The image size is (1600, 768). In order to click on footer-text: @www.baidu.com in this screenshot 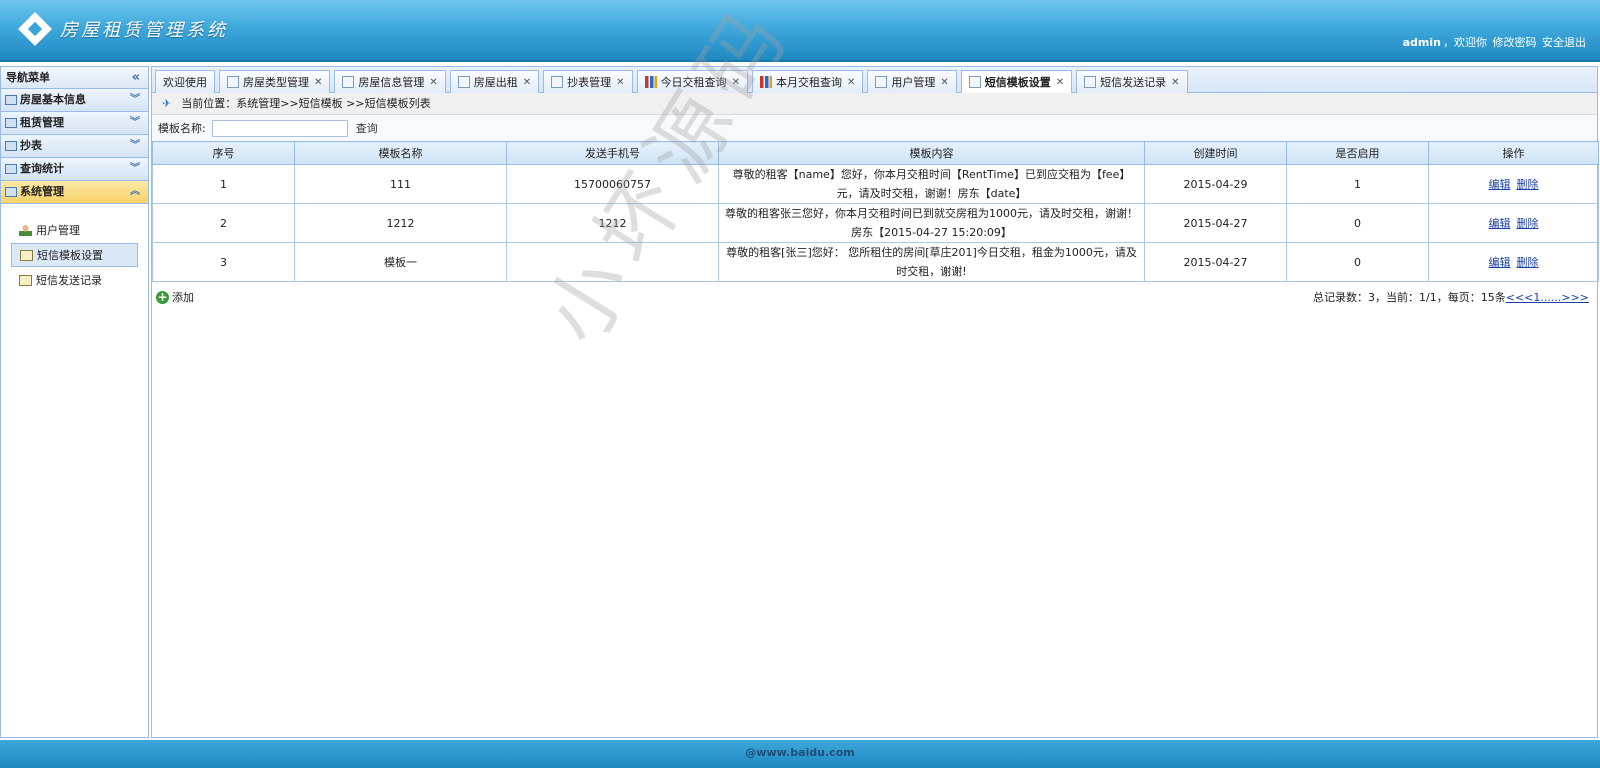, I will do `click(800, 752)`.